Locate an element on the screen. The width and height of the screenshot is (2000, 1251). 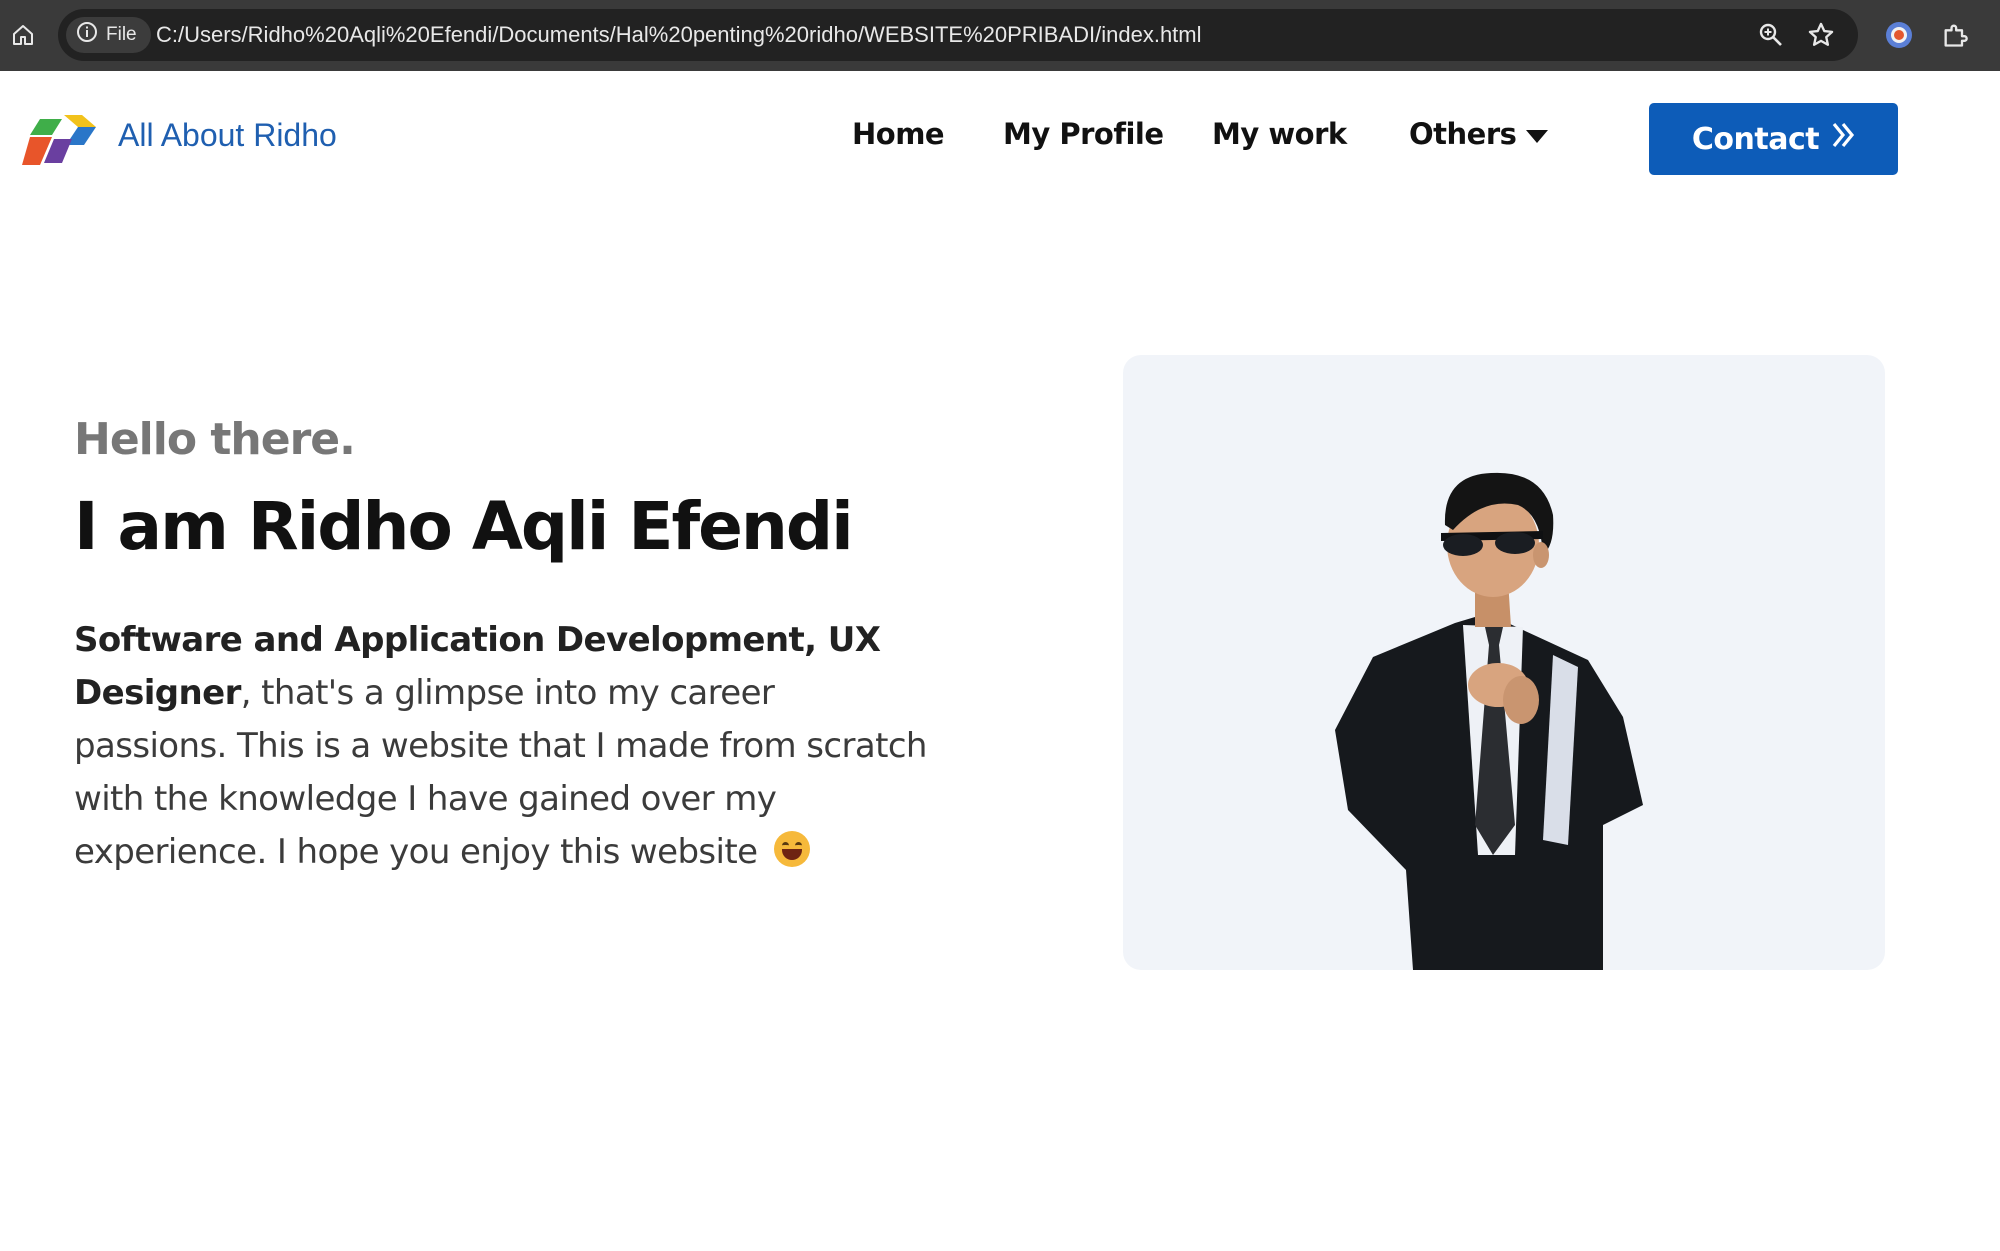
site-chip-label: File is located at coordinates (121, 34).